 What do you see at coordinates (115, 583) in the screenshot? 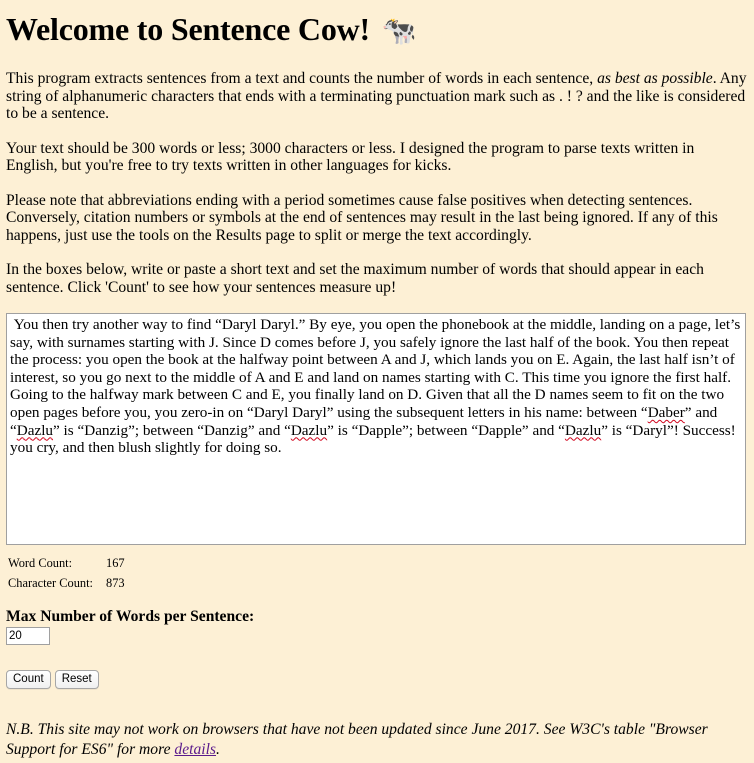
I see `character-count-value: 873` at bounding box center [115, 583].